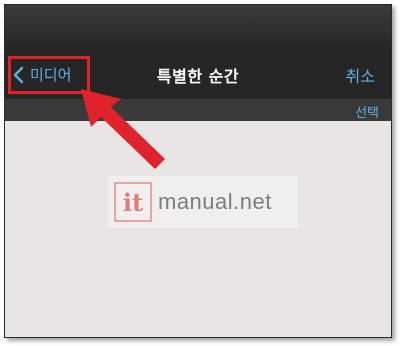  What do you see at coordinates (367, 111) in the screenshot?
I see `select-button: 선택` at bounding box center [367, 111].